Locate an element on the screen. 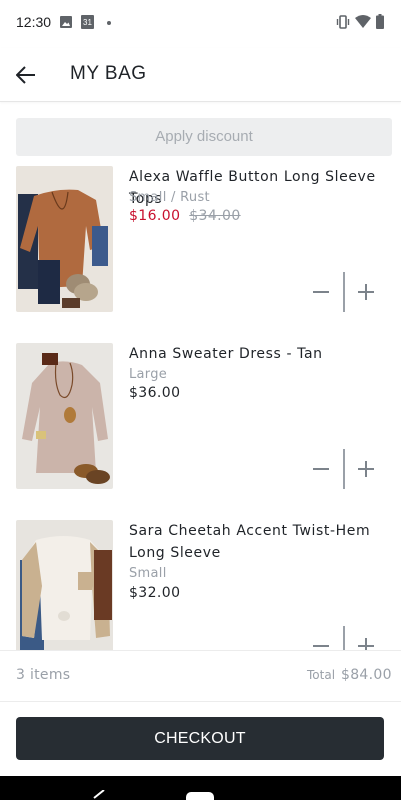  checkout-button: CHECKOUT is located at coordinates (200, 738).